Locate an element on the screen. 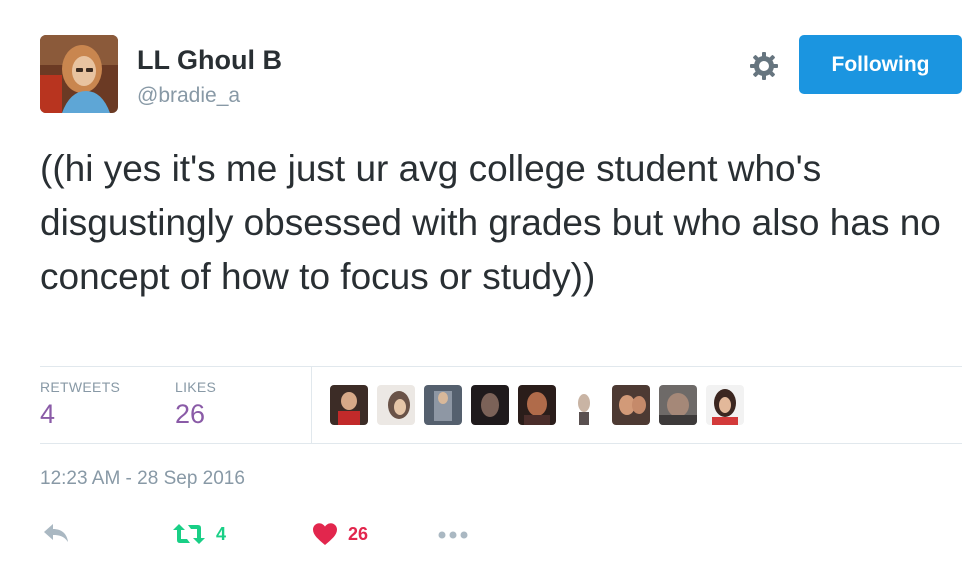  heart-icon is located at coordinates (325, 534).